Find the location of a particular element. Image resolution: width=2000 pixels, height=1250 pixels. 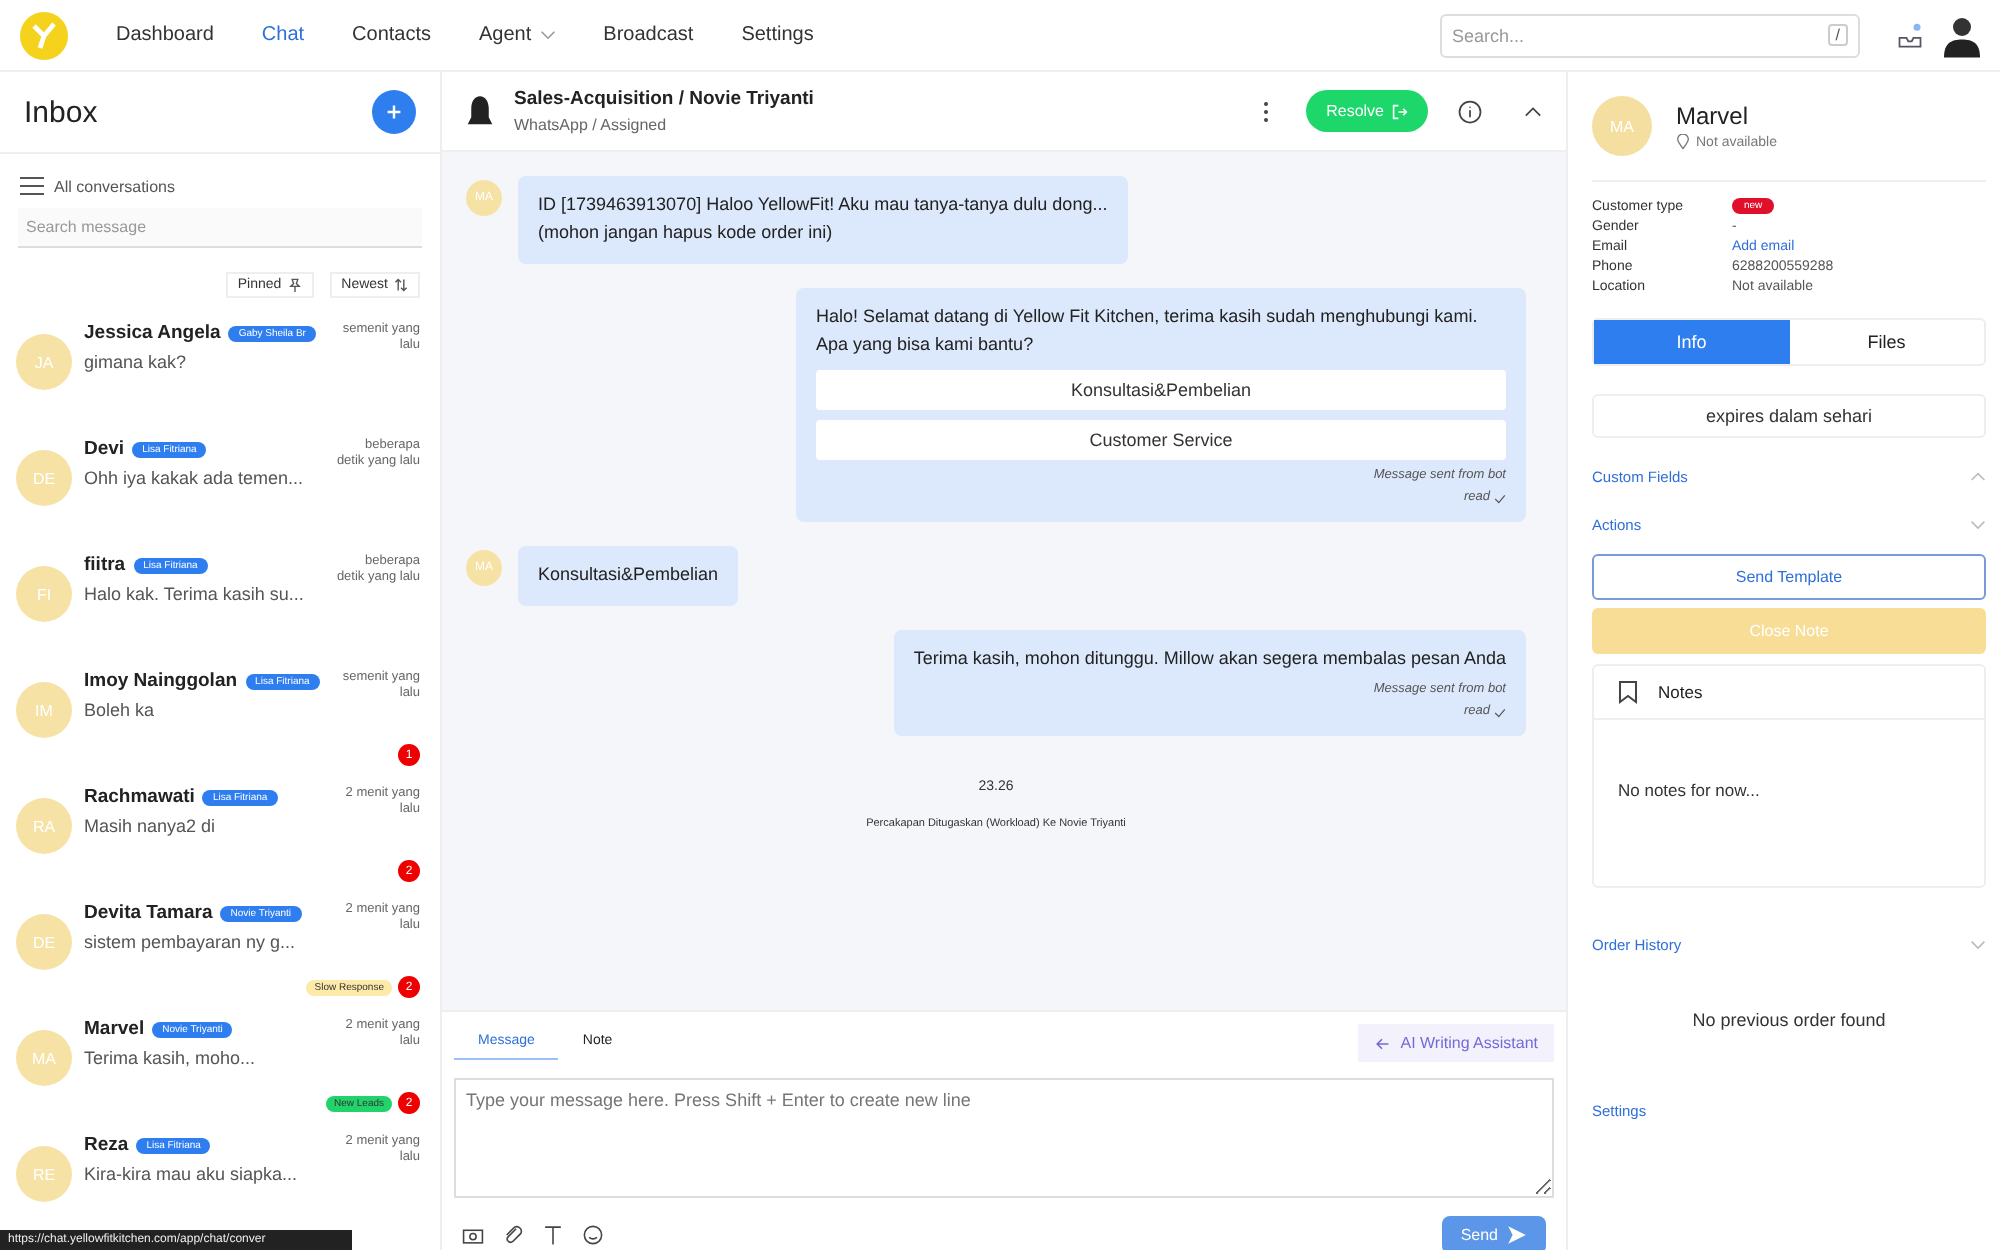

ai-assistant-button: AI Writing Assistant is located at coordinates (1456, 1043).